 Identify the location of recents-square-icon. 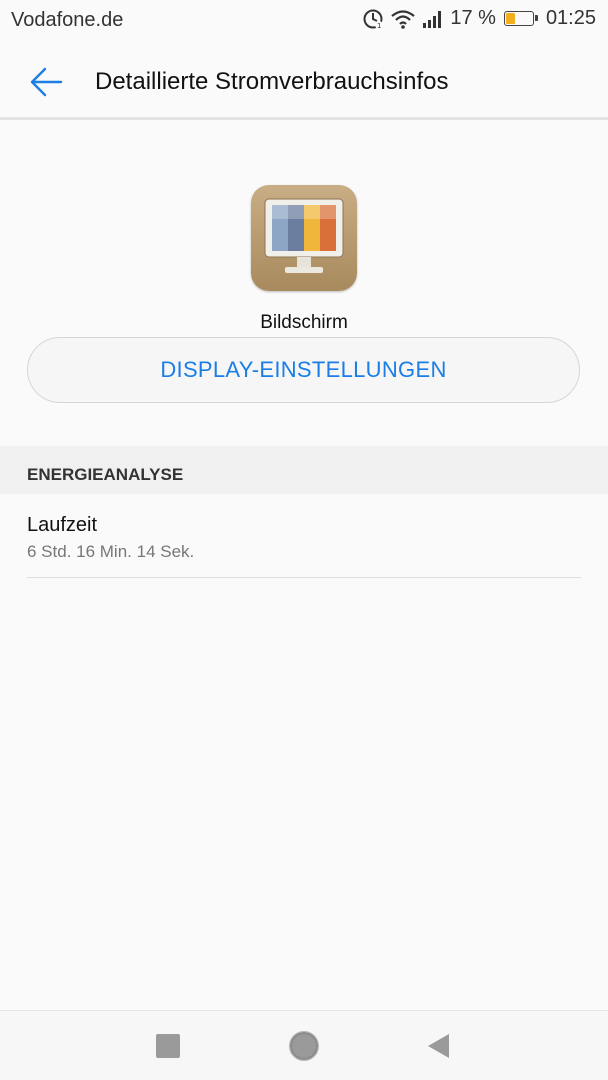
(168, 1046).